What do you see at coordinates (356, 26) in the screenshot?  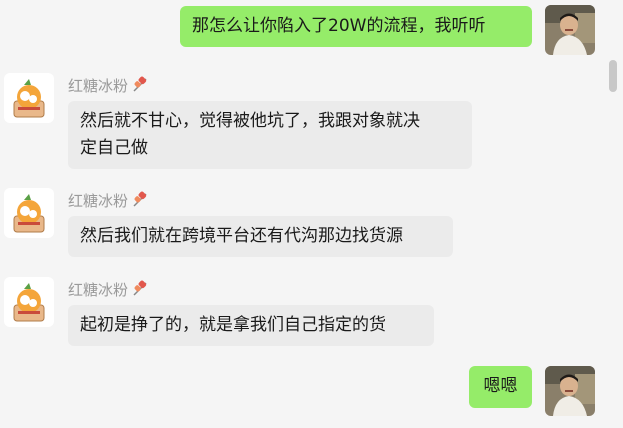 I see `outgoing-message-bubble: 那怎么让你陷入了20W的流程，我听听` at bounding box center [356, 26].